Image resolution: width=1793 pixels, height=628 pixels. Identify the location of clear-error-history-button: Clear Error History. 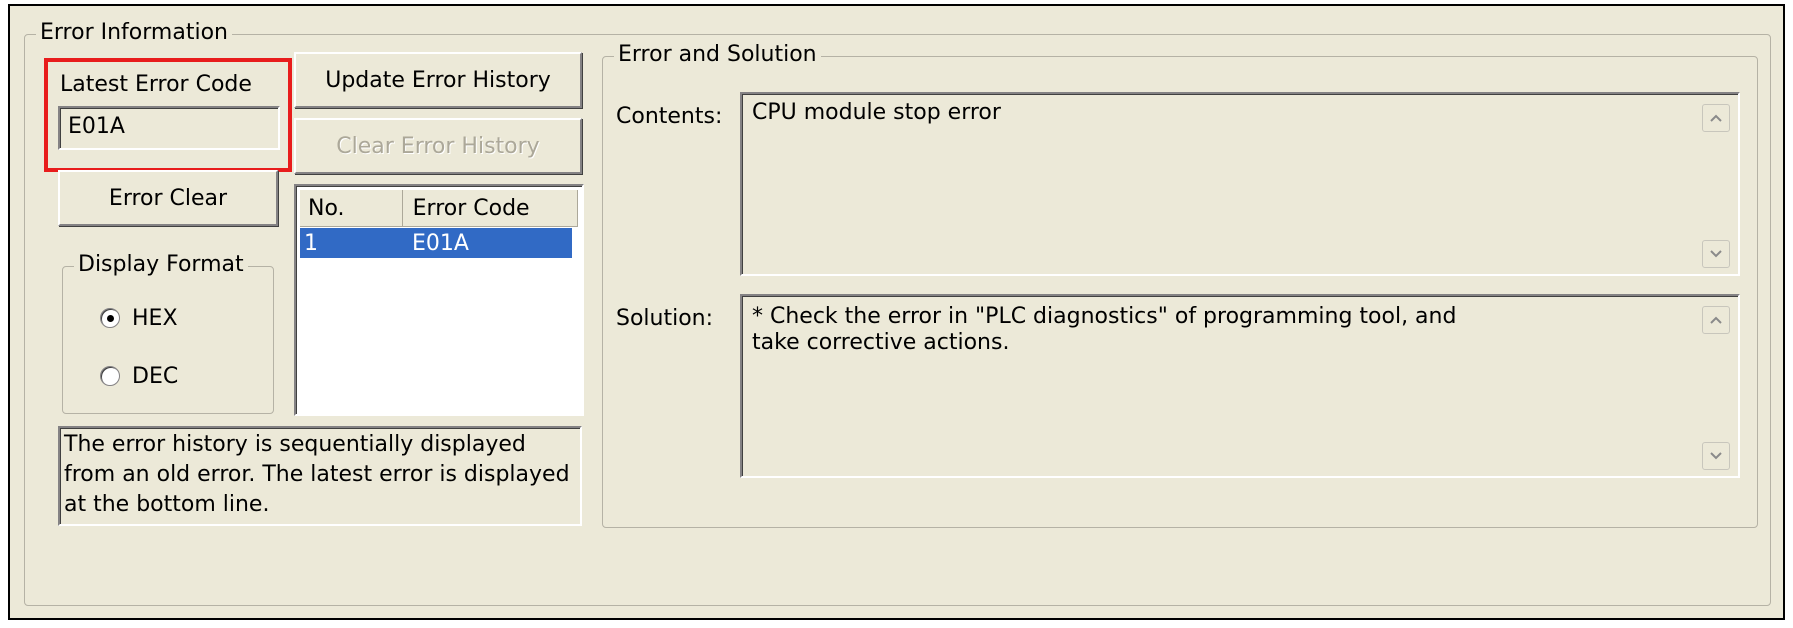
(438, 146).